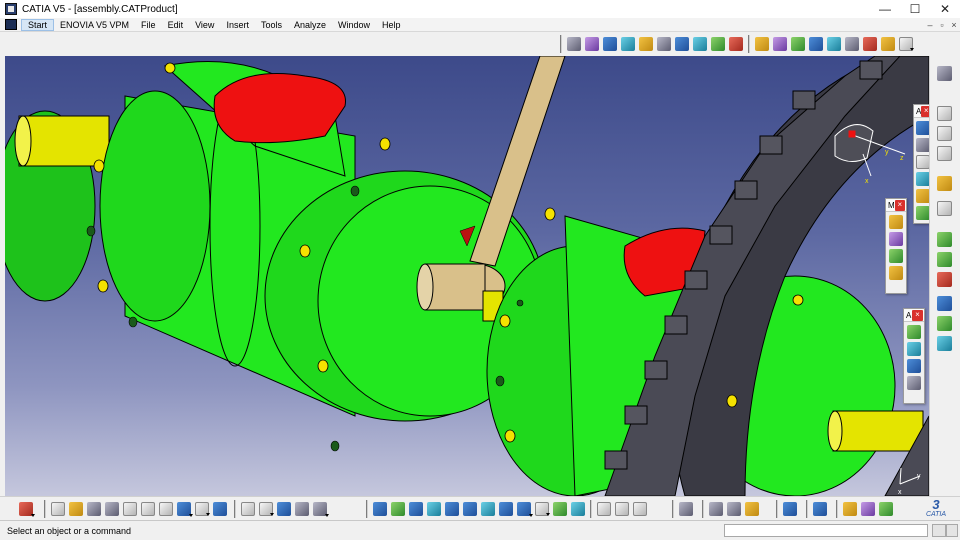 The width and height of the screenshot is (960, 540). I want to click on move-icon, so click(896, 222).